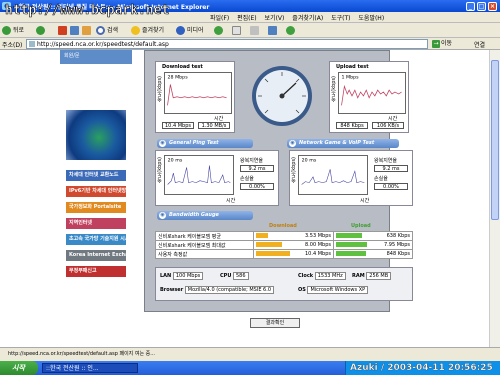 The height and width of the screenshot is (375, 500). I want to click on bw-upload-value: 848 Kbps, so click(398, 254).